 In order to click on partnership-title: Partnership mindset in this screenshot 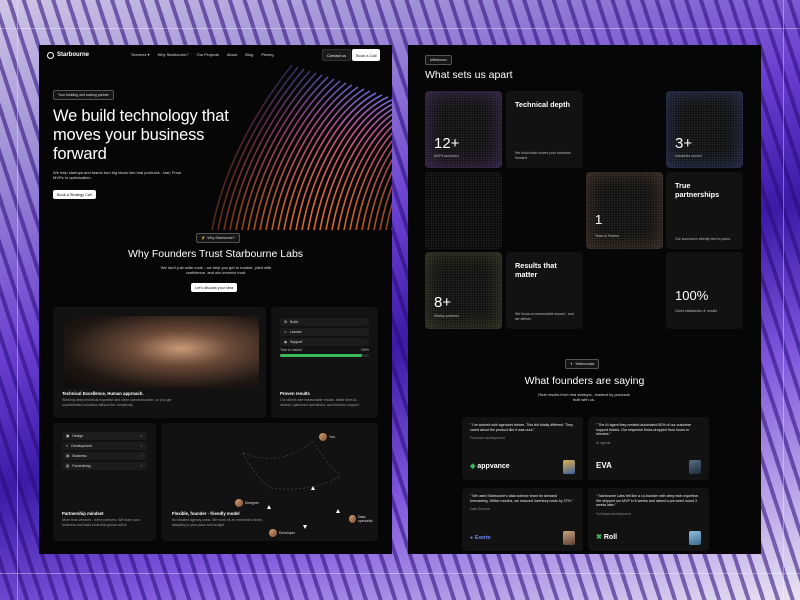, I will do `click(83, 513)`.